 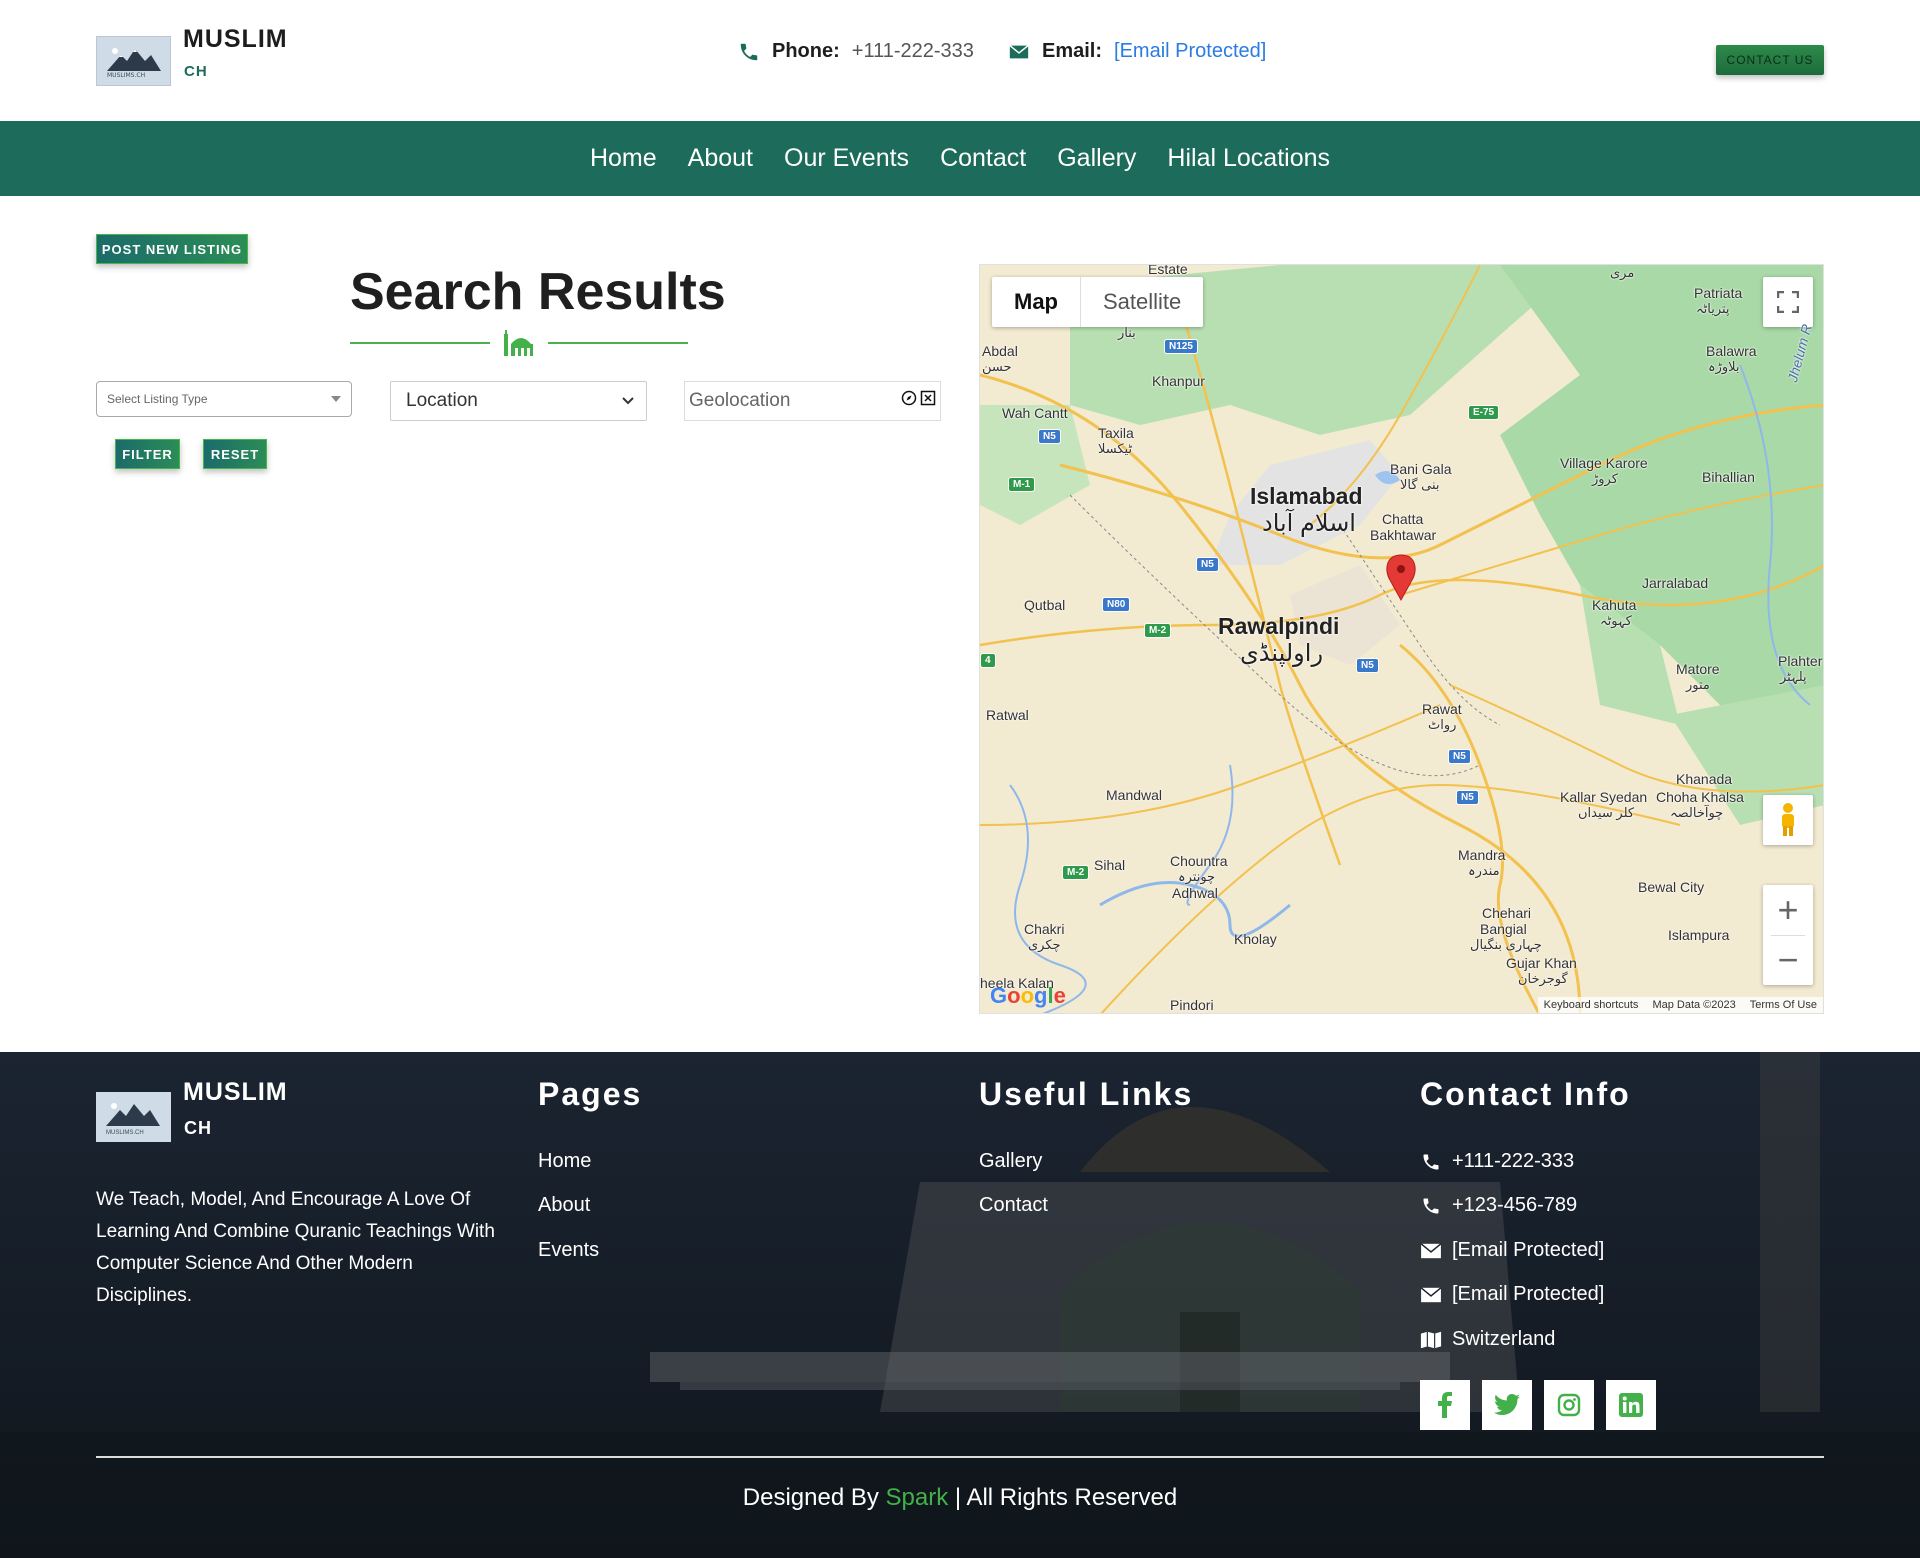 I want to click on road-shield: E-75, so click(x=1484, y=412).